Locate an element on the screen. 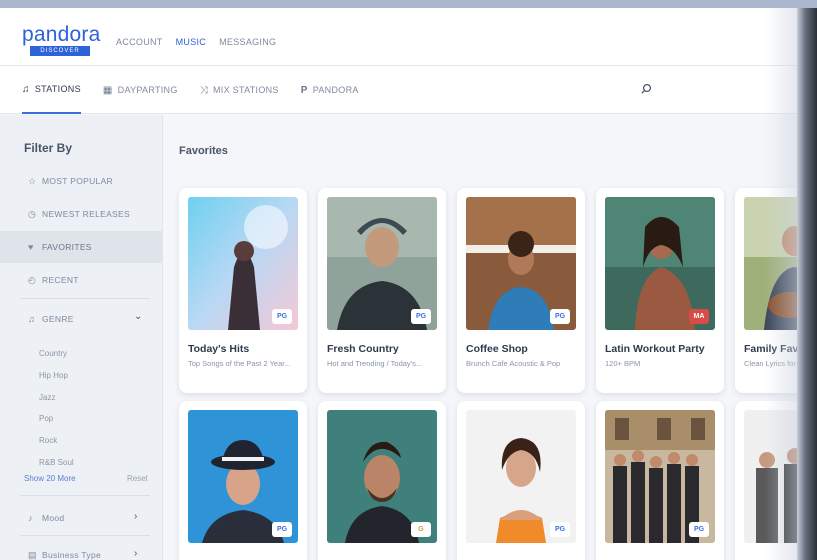 The width and height of the screenshot is (817, 560). tab-dayparting: ▦ DAYPARTING is located at coordinates (140, 90).